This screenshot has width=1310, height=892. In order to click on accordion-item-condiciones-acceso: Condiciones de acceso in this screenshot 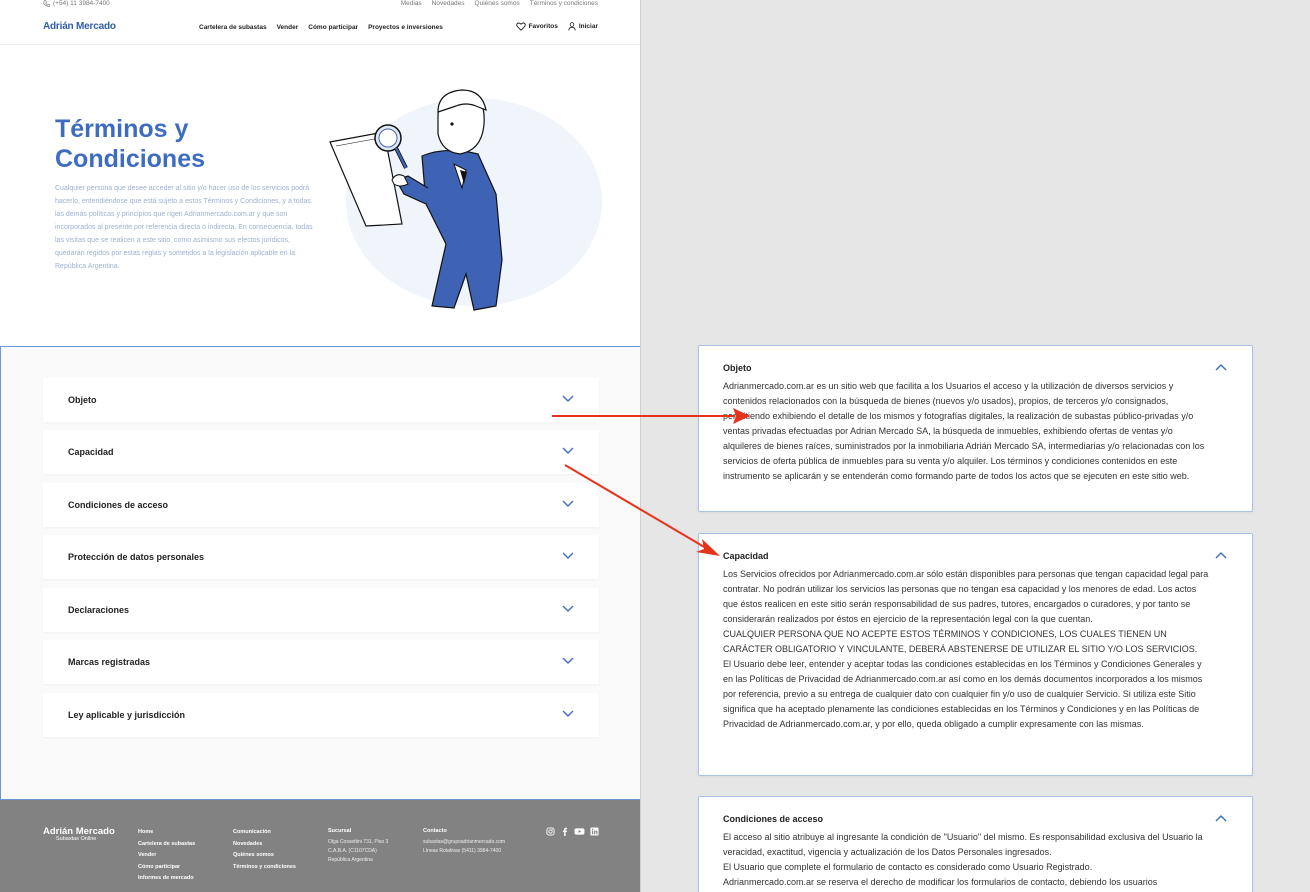, I will do `click(321, 505)`.